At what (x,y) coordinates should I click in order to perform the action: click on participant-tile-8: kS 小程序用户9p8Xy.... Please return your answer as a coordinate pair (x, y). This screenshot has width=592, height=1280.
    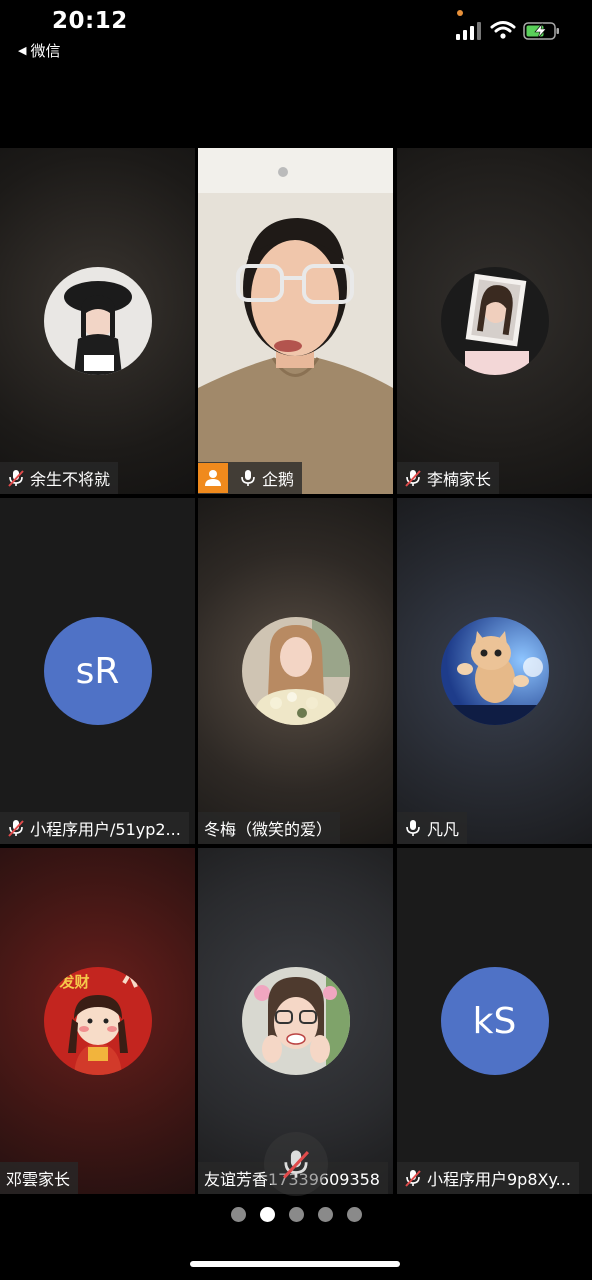
    Looking at the image, I should click on (494, 1021).